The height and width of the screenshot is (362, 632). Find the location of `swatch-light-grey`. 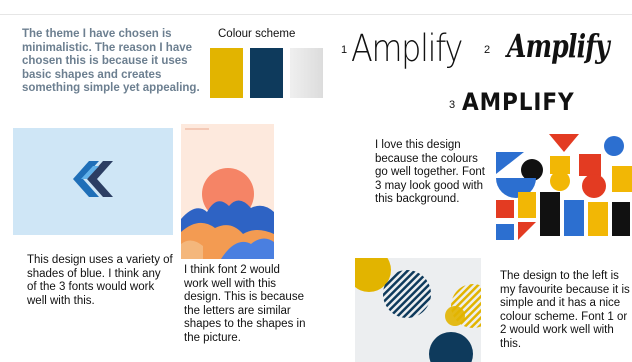

swatch-light-grey is located at coordinates (306, 73).